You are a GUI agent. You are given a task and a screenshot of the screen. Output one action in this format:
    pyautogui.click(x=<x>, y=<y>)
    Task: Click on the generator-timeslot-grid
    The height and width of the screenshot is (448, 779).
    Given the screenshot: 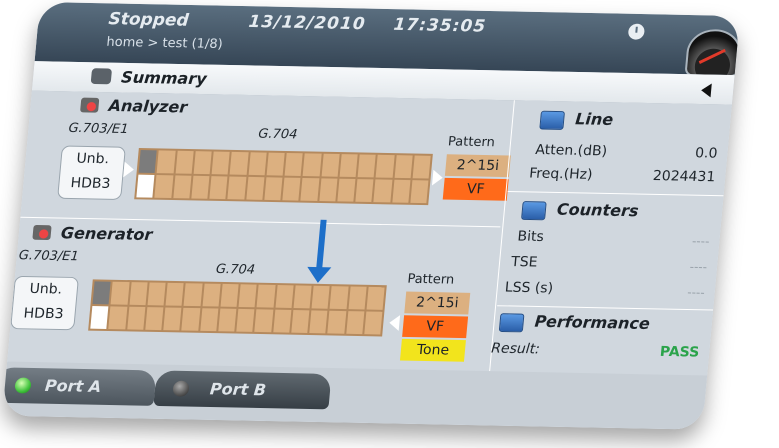 What is the action you would take?
    pyautogui.click(x=237, y=308)
    